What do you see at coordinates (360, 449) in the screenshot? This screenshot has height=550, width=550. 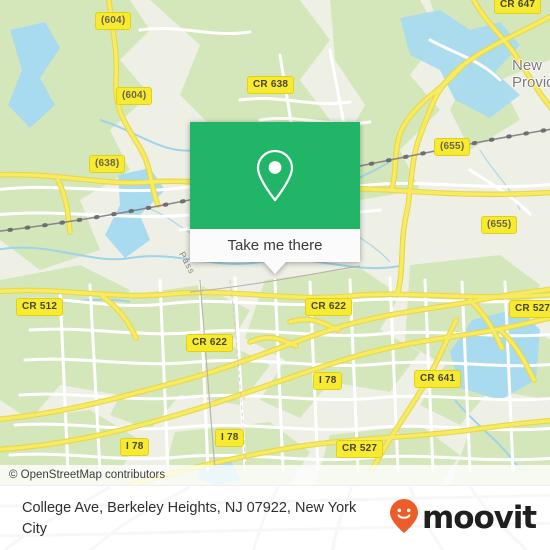 I see `road-shield-cr-527b: CR 527` at bounding box center [360, 449].